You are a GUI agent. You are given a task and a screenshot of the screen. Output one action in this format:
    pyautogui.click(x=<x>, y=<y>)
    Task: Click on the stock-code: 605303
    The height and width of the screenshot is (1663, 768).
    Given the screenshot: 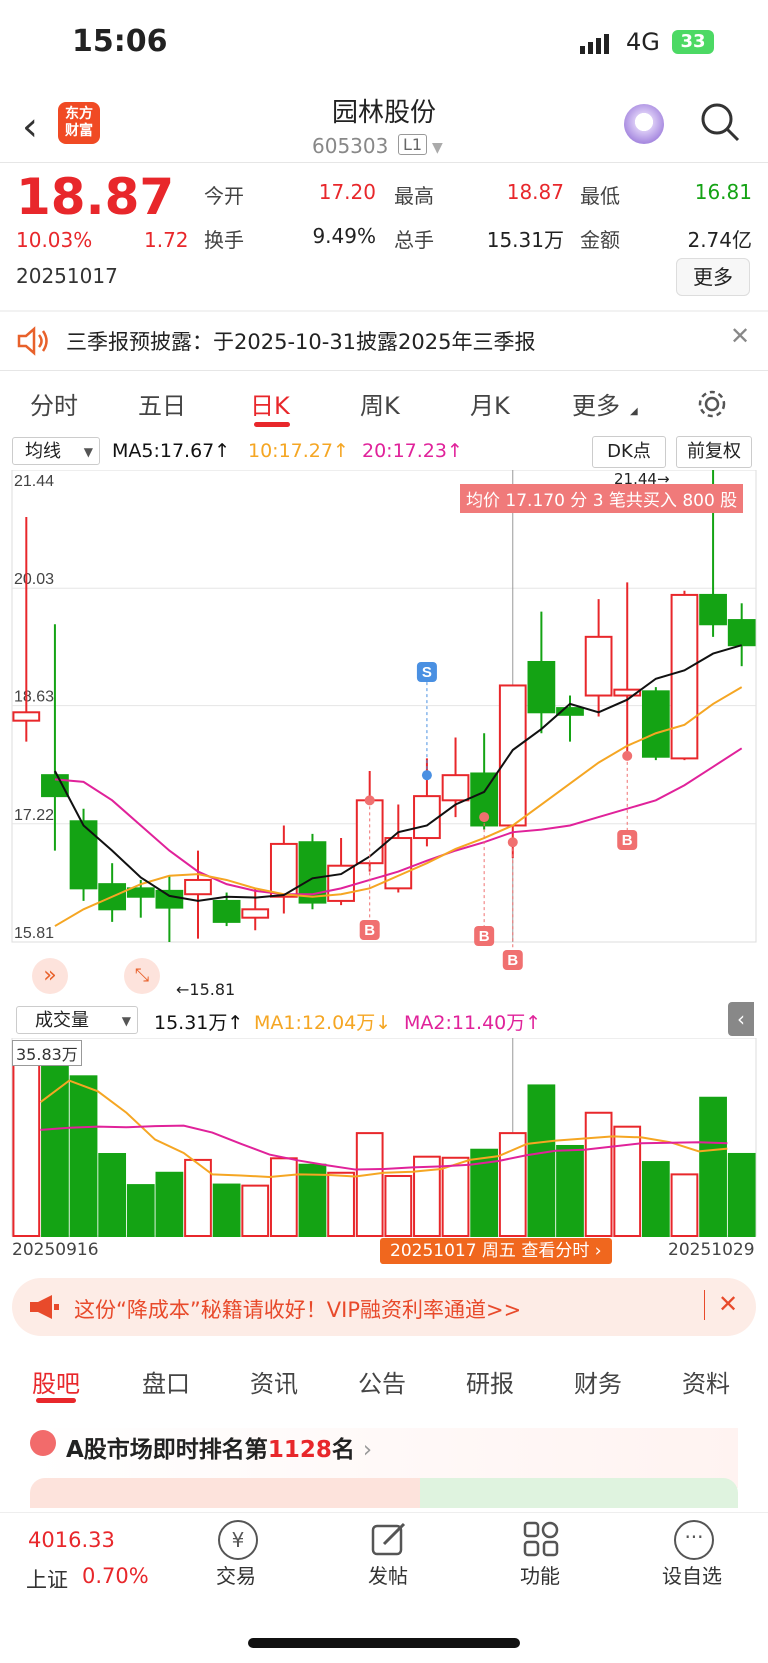 What is the action you would take?
    pyautogui.click(x=350, y=146)
    